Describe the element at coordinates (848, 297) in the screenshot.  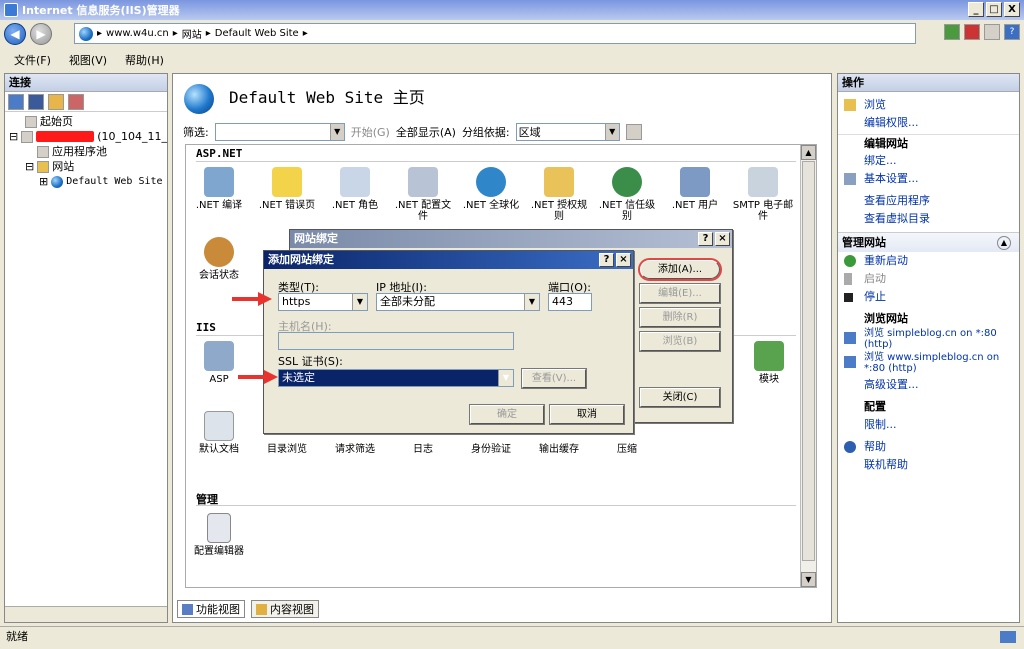
I see `stop-square-icon` at that location.